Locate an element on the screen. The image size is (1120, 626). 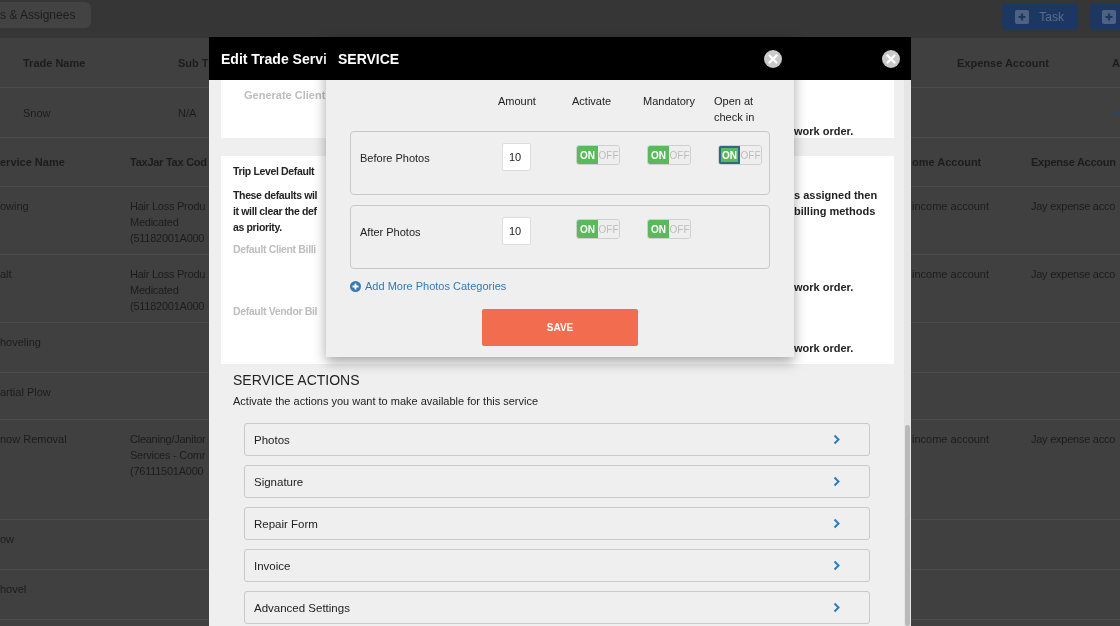
add-button is located at coordinates (1105, 16).